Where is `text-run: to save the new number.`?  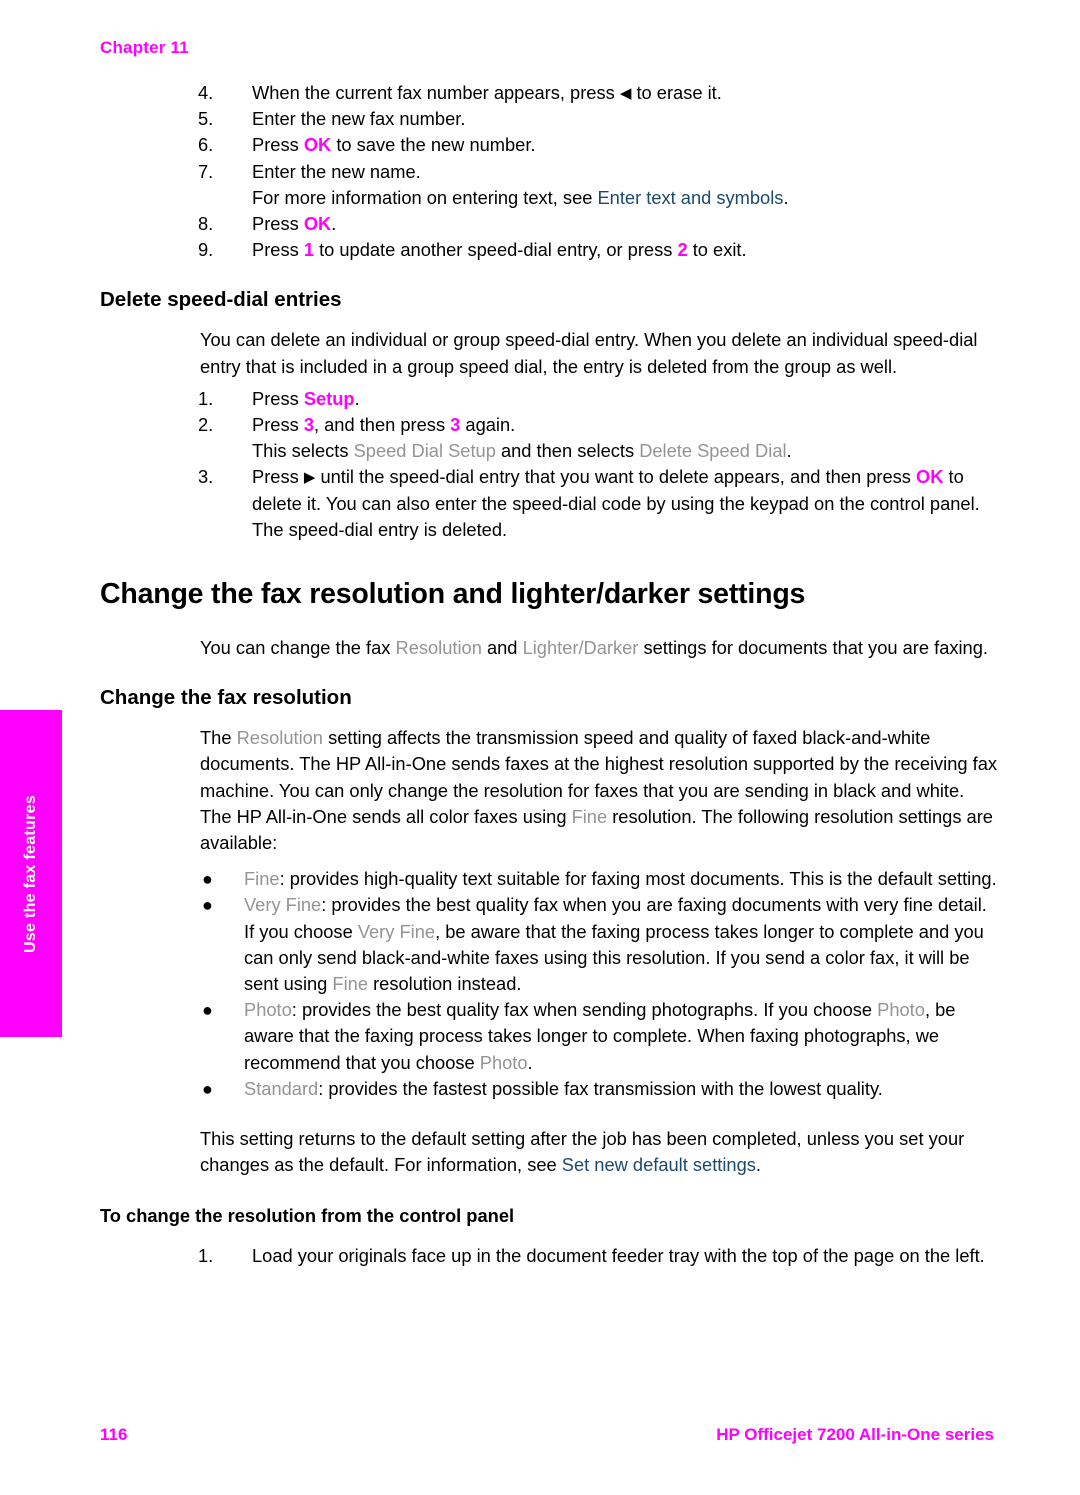 text-run: to save the new number. is located at coordinates (433, 145).